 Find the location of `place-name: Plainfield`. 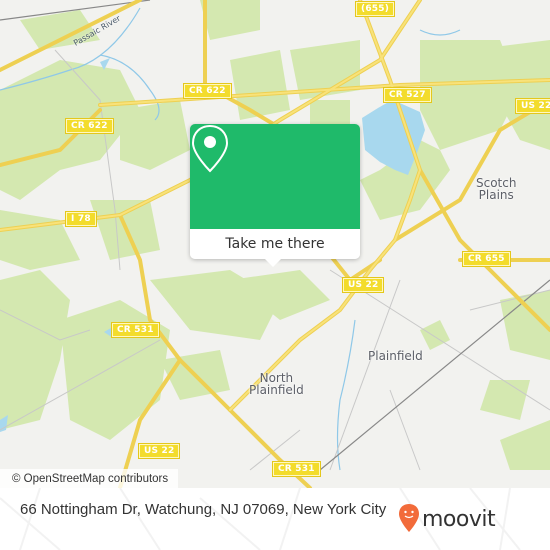

place-name: Plainfield is located at coordinates (276, 390).